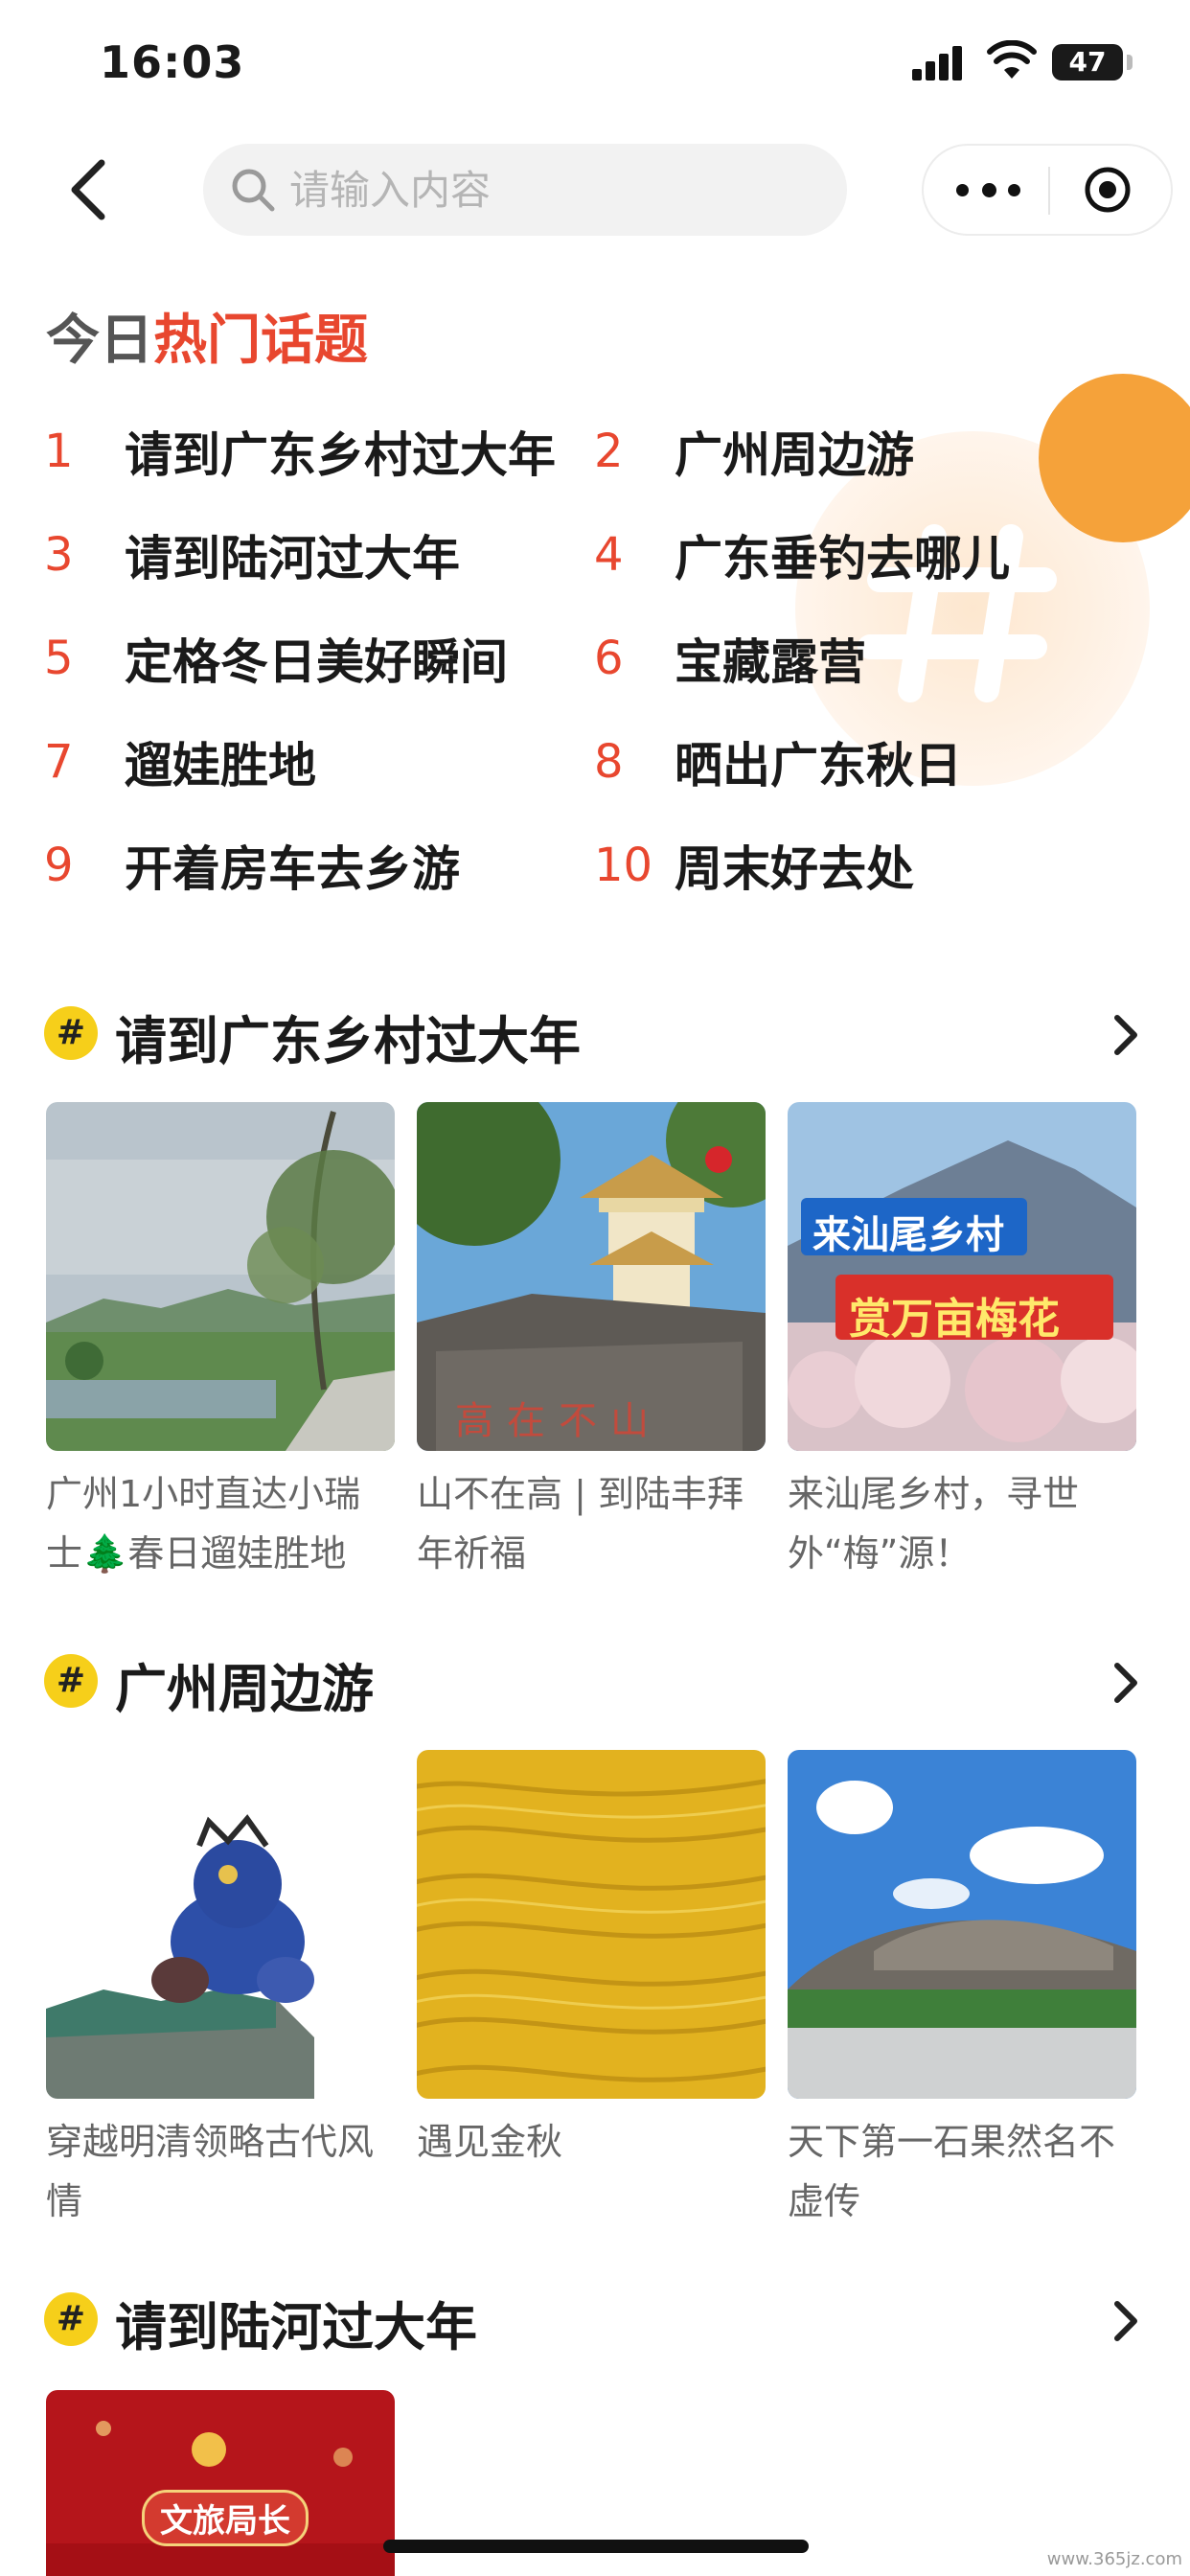 Image resolution: width=1190 pixels, height=2576 pixels. What do you see at coordinates (59, 658) in the screenshot?
I see `topic-rank: 5` at bounding box center [59, 658].